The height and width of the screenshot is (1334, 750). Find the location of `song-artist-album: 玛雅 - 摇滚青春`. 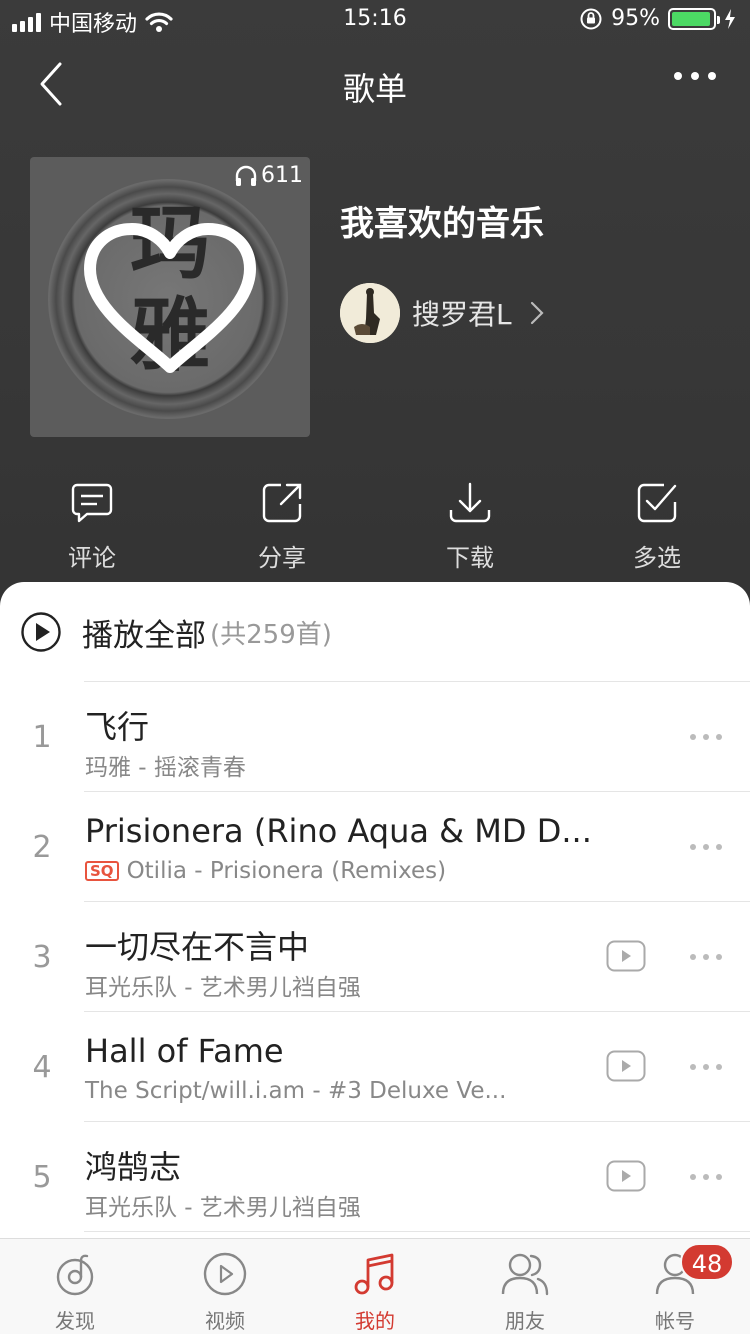

song-artist-album: 玛雅 - 摇滚青春 is located at coordinates (165, 768).